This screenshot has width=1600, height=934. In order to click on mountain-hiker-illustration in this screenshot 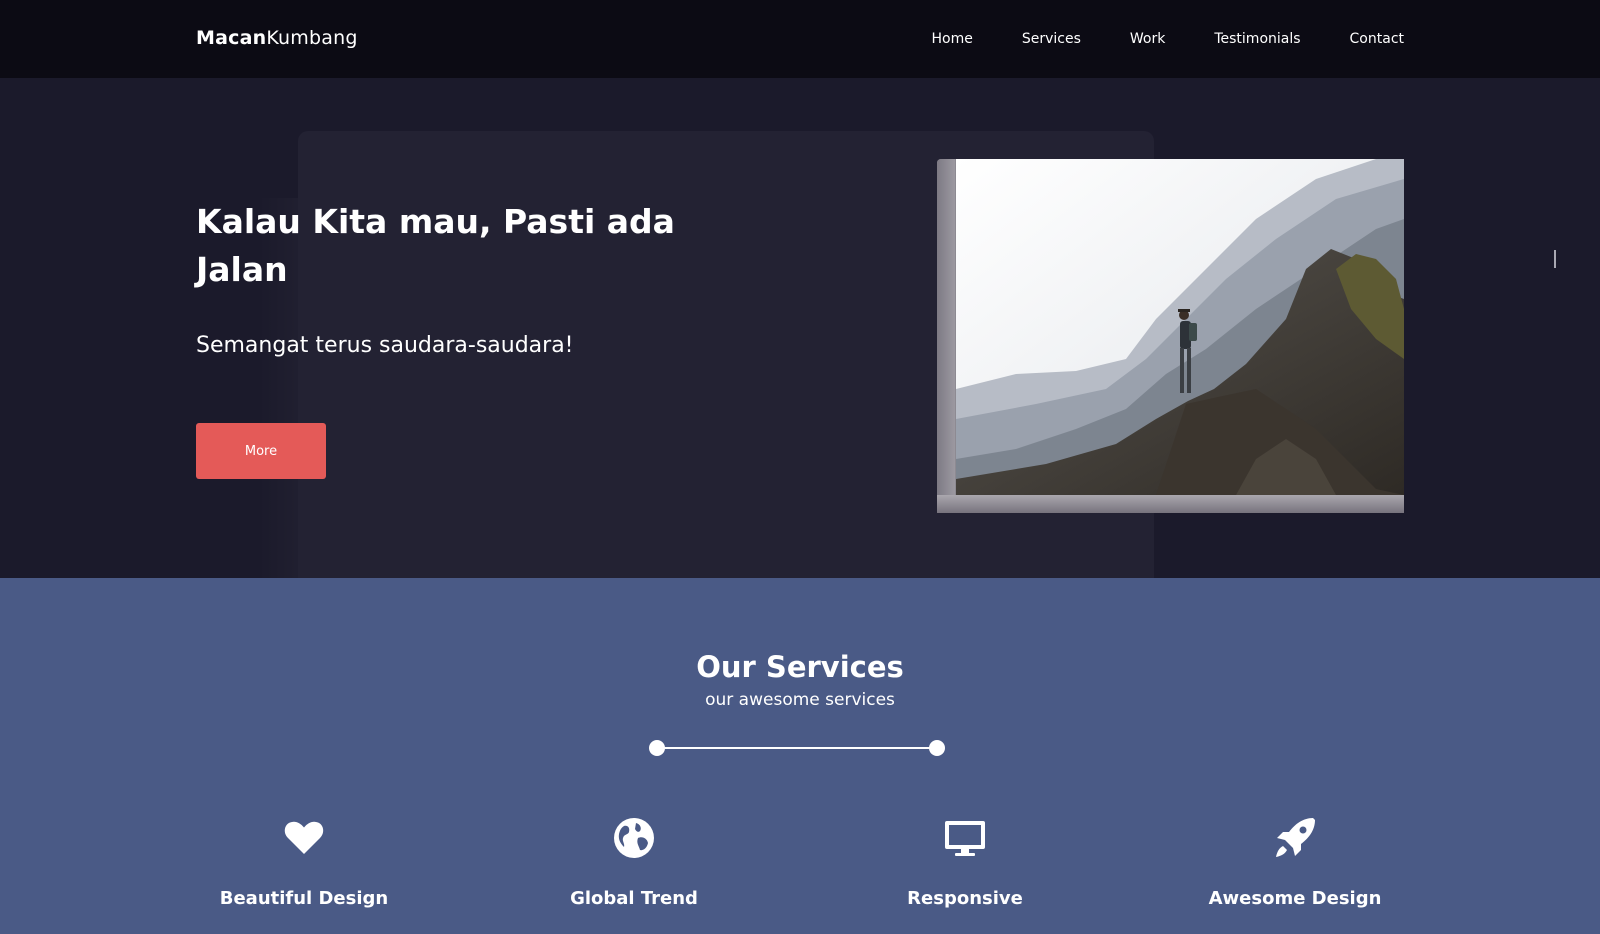, I will do `click(1180, 327)`.